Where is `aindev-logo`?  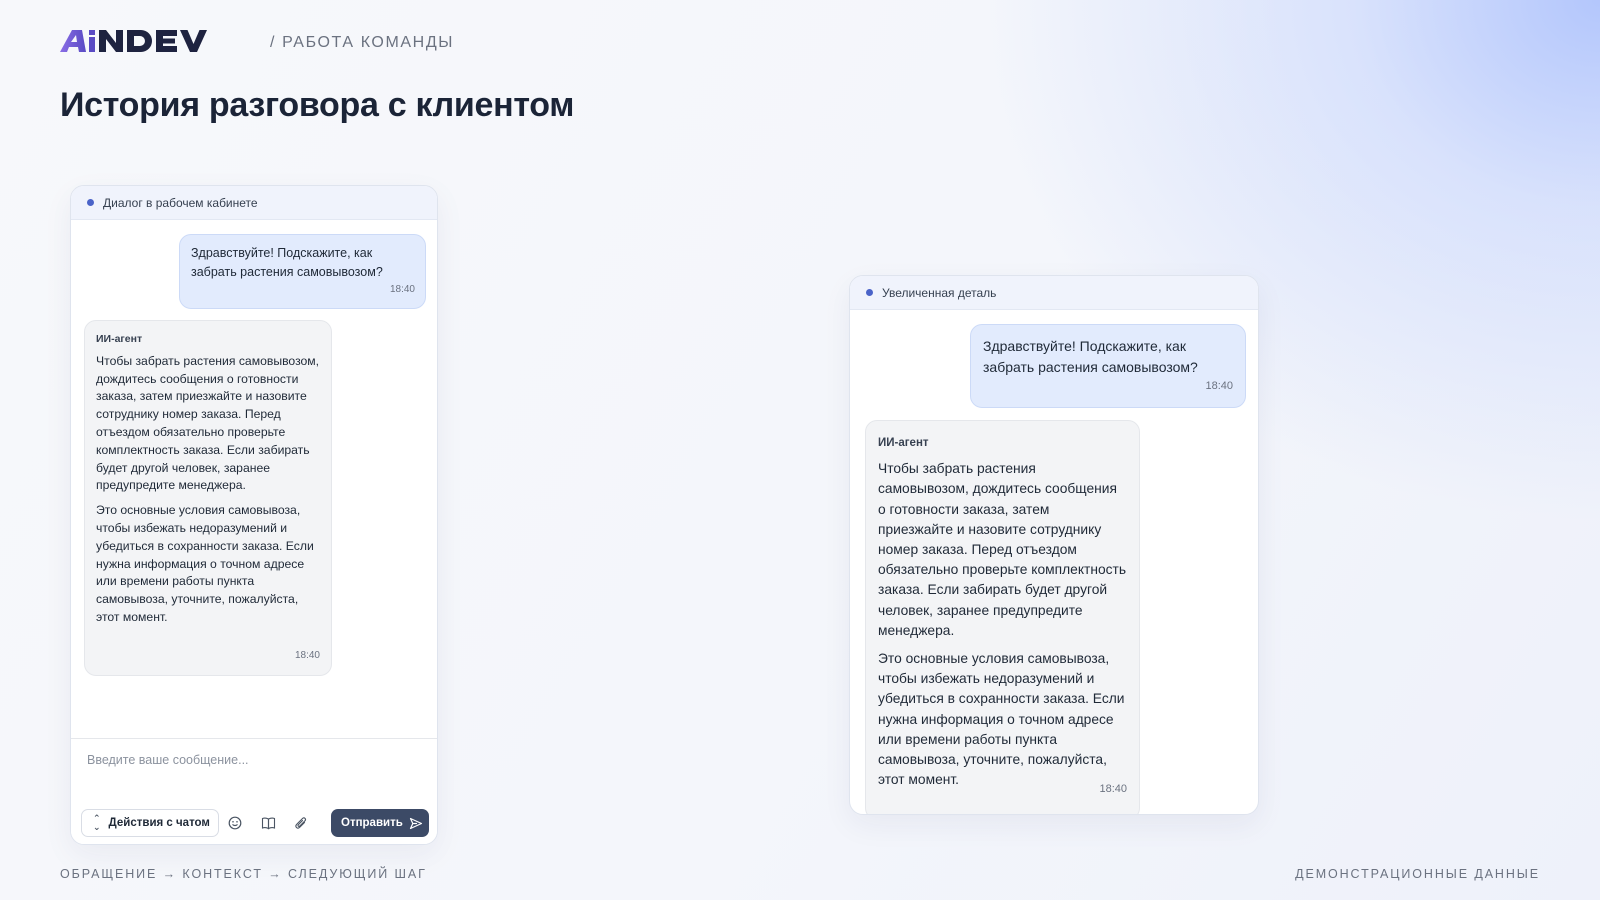 aindev-logo is located at coordinates (151, 43).